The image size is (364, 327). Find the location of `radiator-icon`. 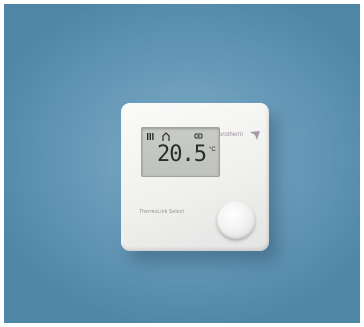

radiator-icon is located at coordinates (150, 136).